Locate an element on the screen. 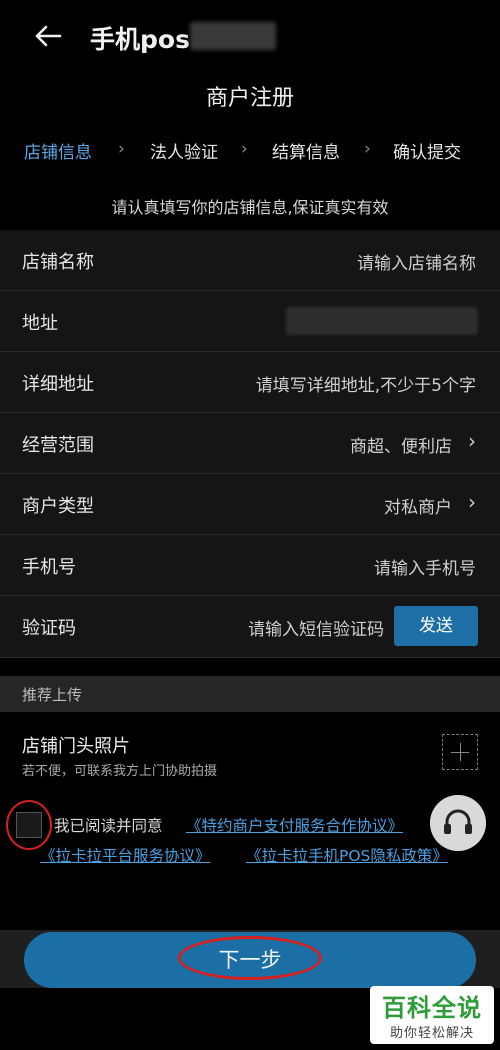  platform-service-agreement-link: 《拉卡拉平台服务协议》 is located at coordinates (125, 855).